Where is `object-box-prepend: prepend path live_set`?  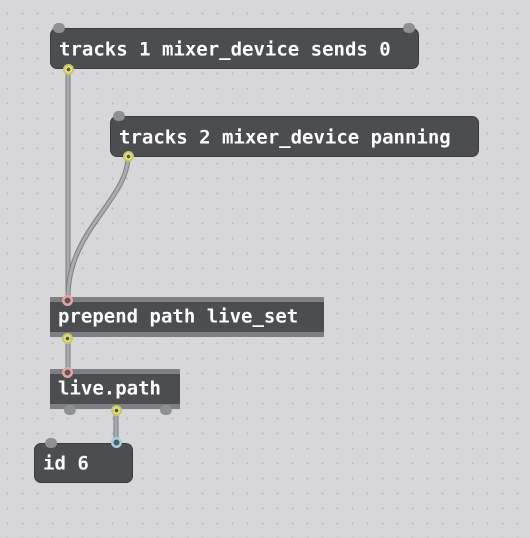
object-box-prepend: prepend path live_set is located at coordinates (187, 319).